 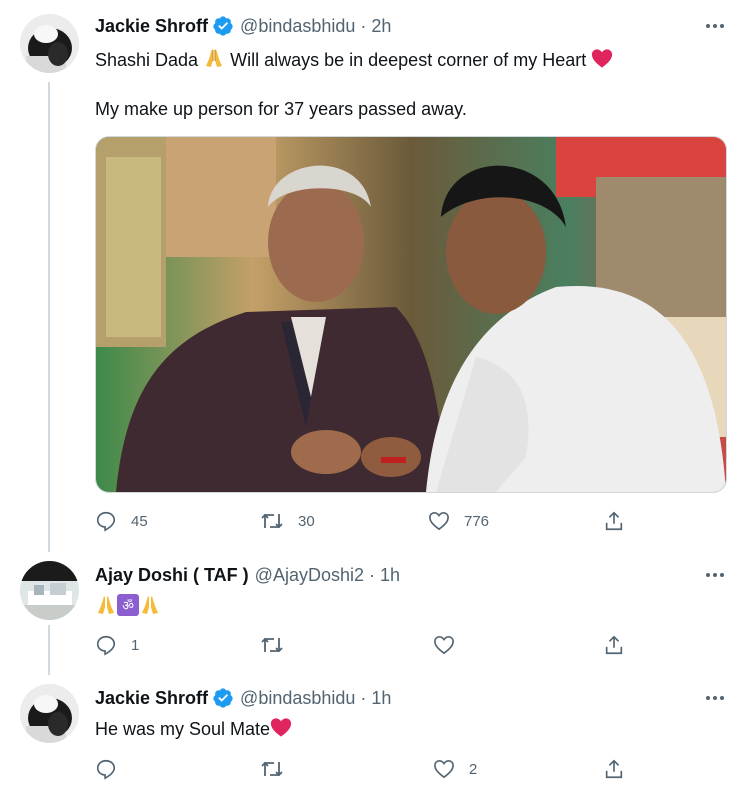 I want to click on like-button, so click(x=444, y=645).